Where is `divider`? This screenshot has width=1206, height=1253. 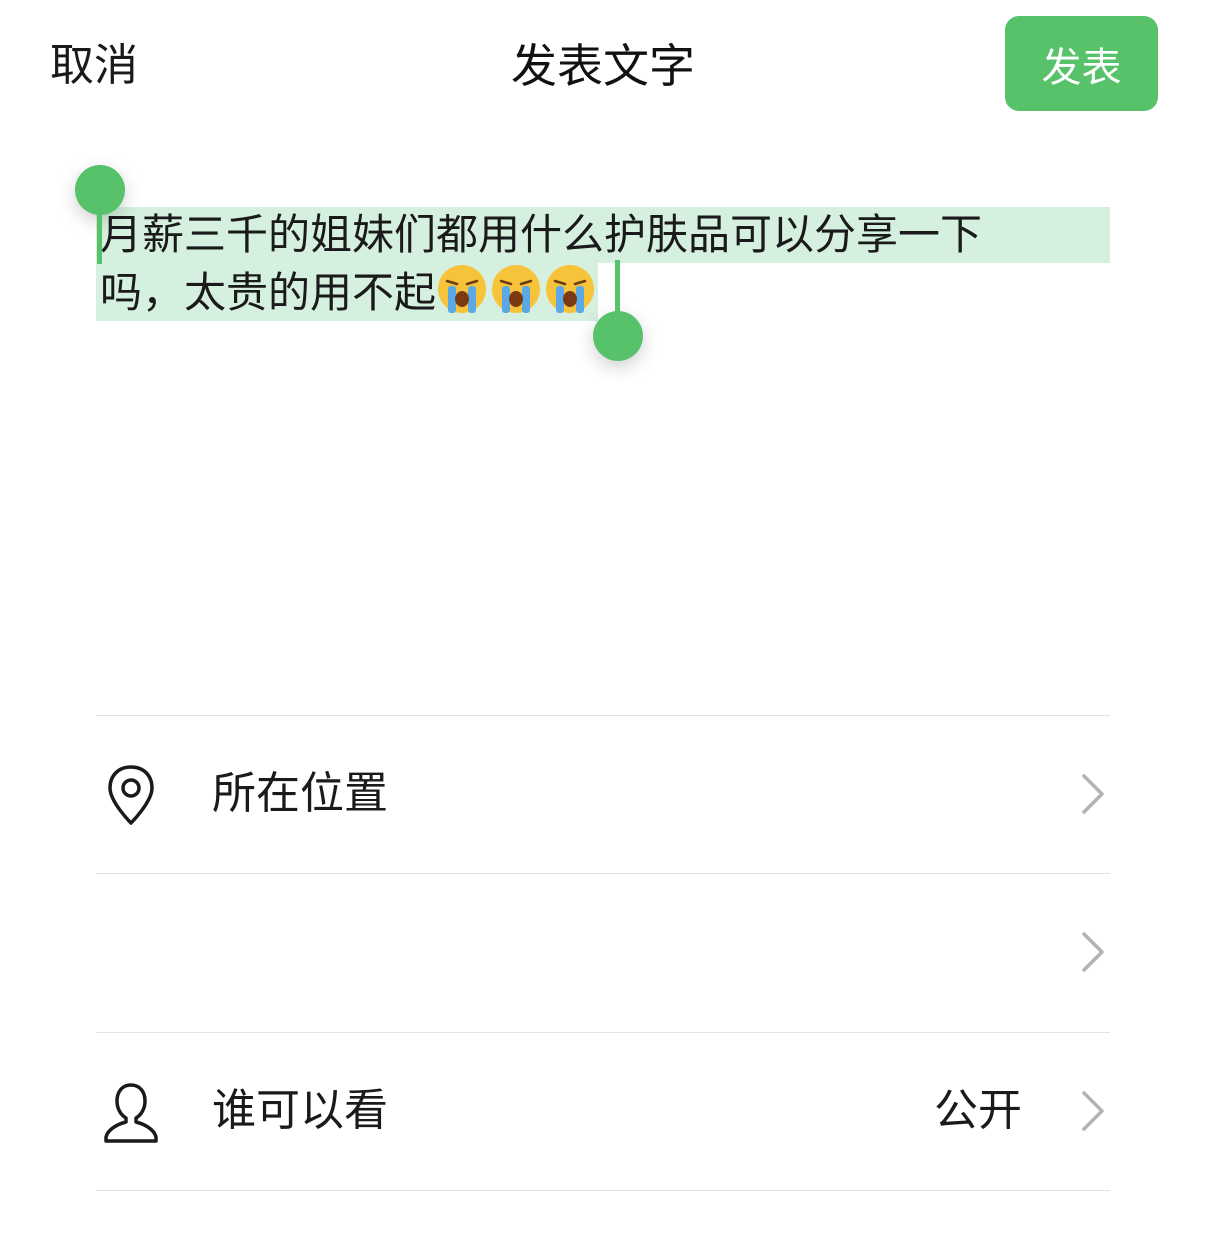 divider is located at coordinates (603, 1190).